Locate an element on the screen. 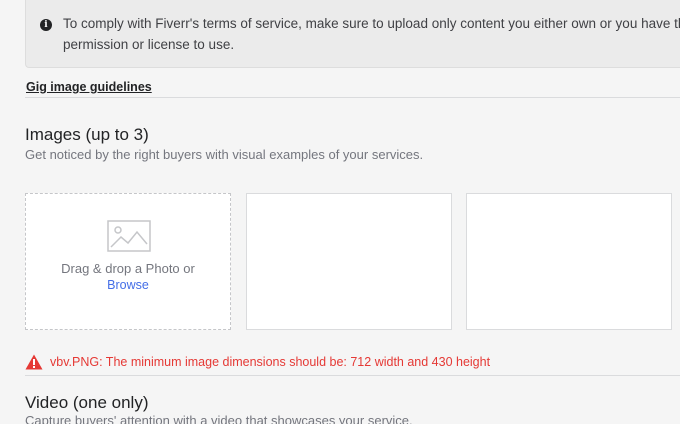  image-placeholder-icon is located at coordinates (129, 236).